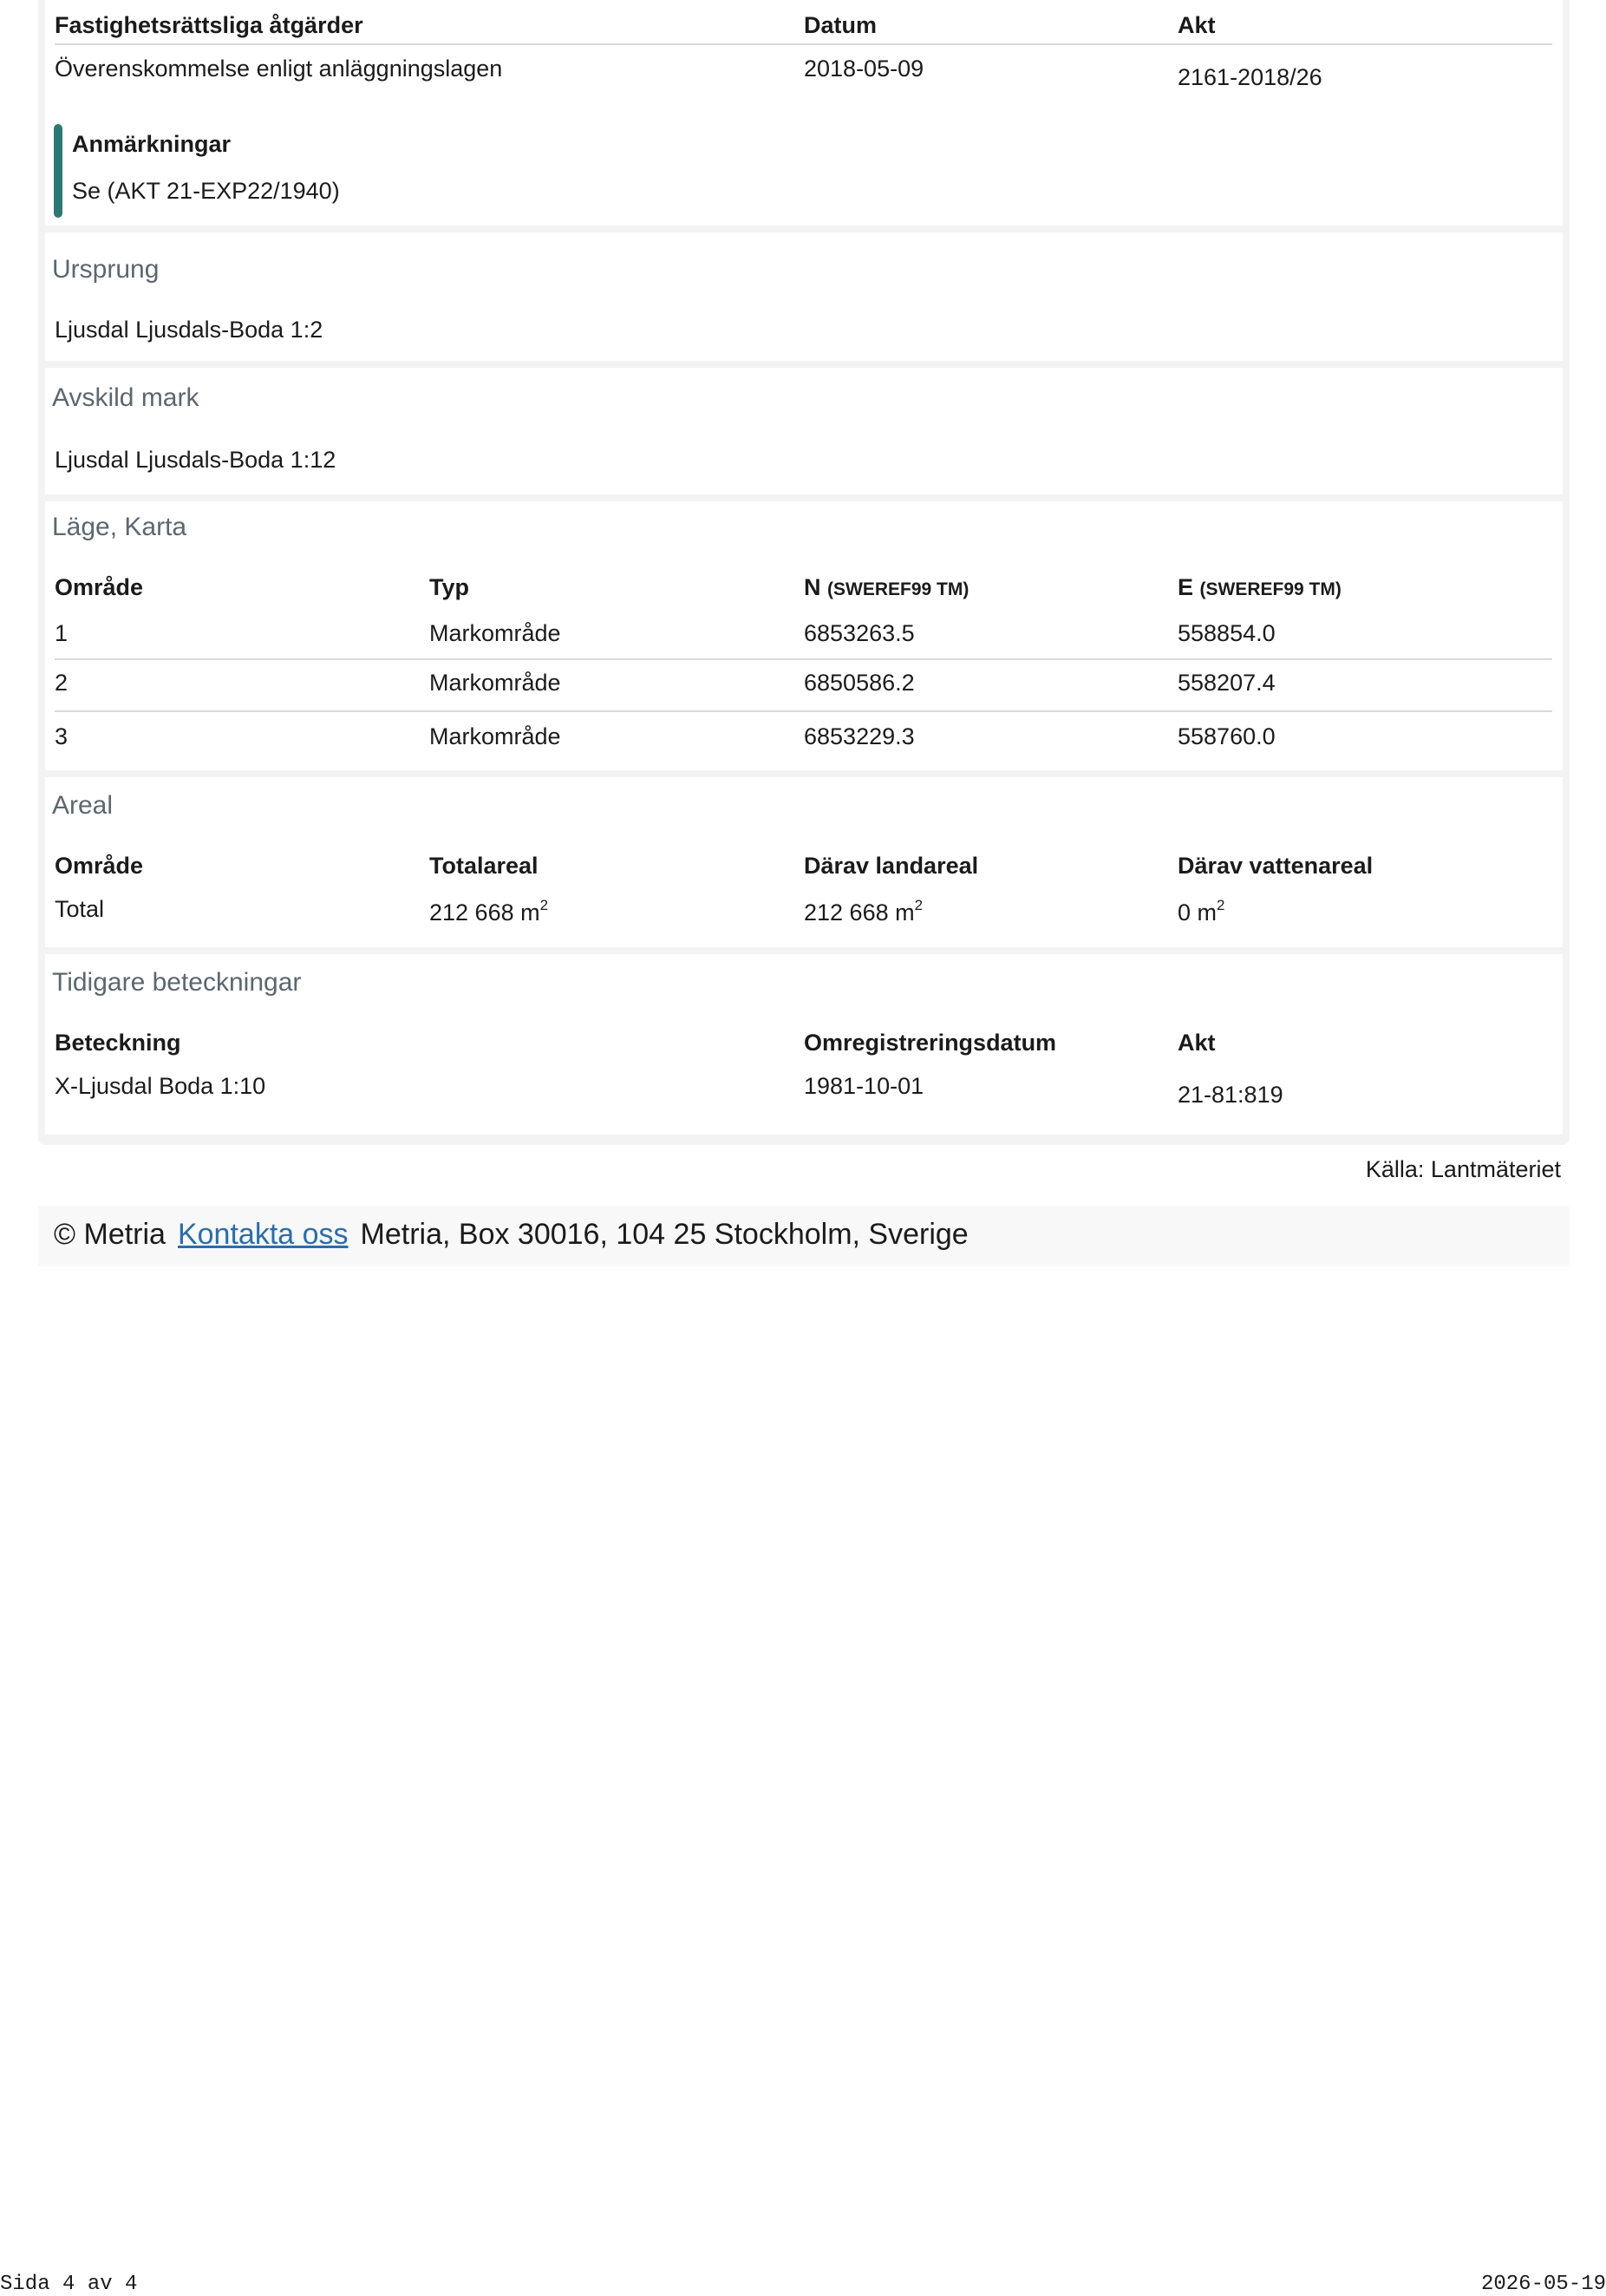 The width and height of the screenshot is (1606, 2296). I want to click on separated-value: Ljusdal Ljusdals-Boda 1:12, so click(195, 460).